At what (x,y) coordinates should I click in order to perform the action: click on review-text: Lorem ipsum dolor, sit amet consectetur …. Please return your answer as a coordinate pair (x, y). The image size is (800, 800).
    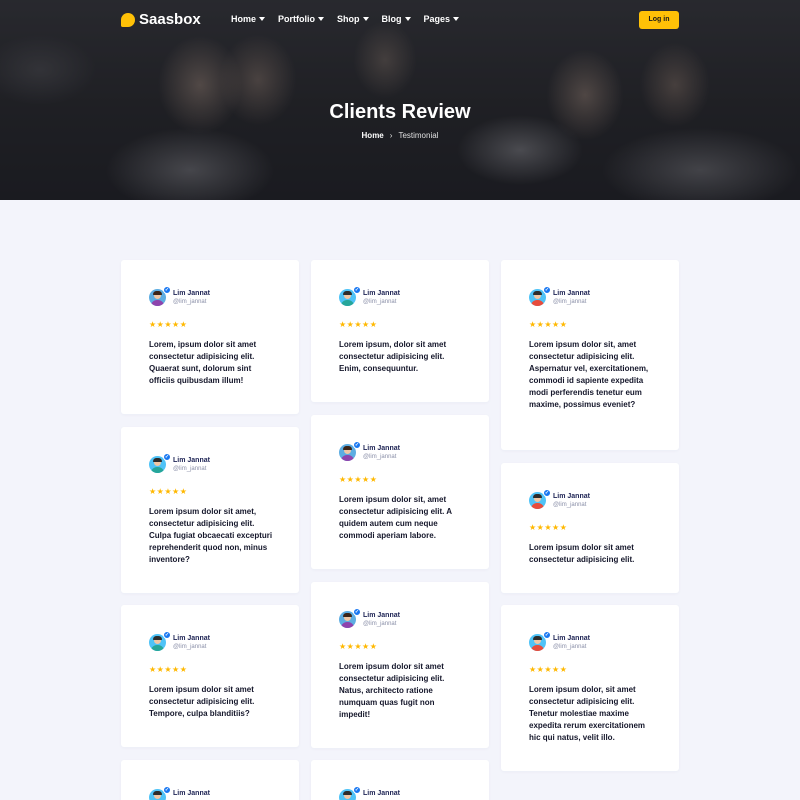
    Looking at the image, I should click on (587, 713).